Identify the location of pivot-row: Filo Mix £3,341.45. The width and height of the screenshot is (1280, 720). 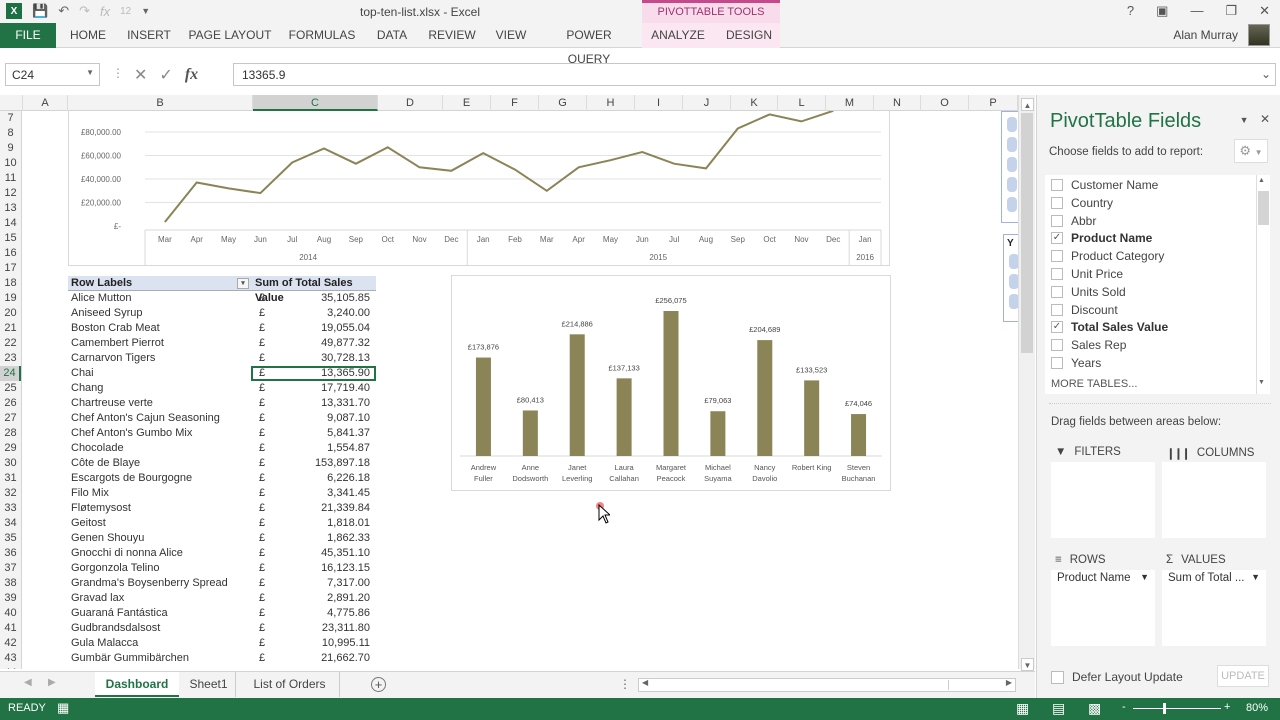
(222, 493).